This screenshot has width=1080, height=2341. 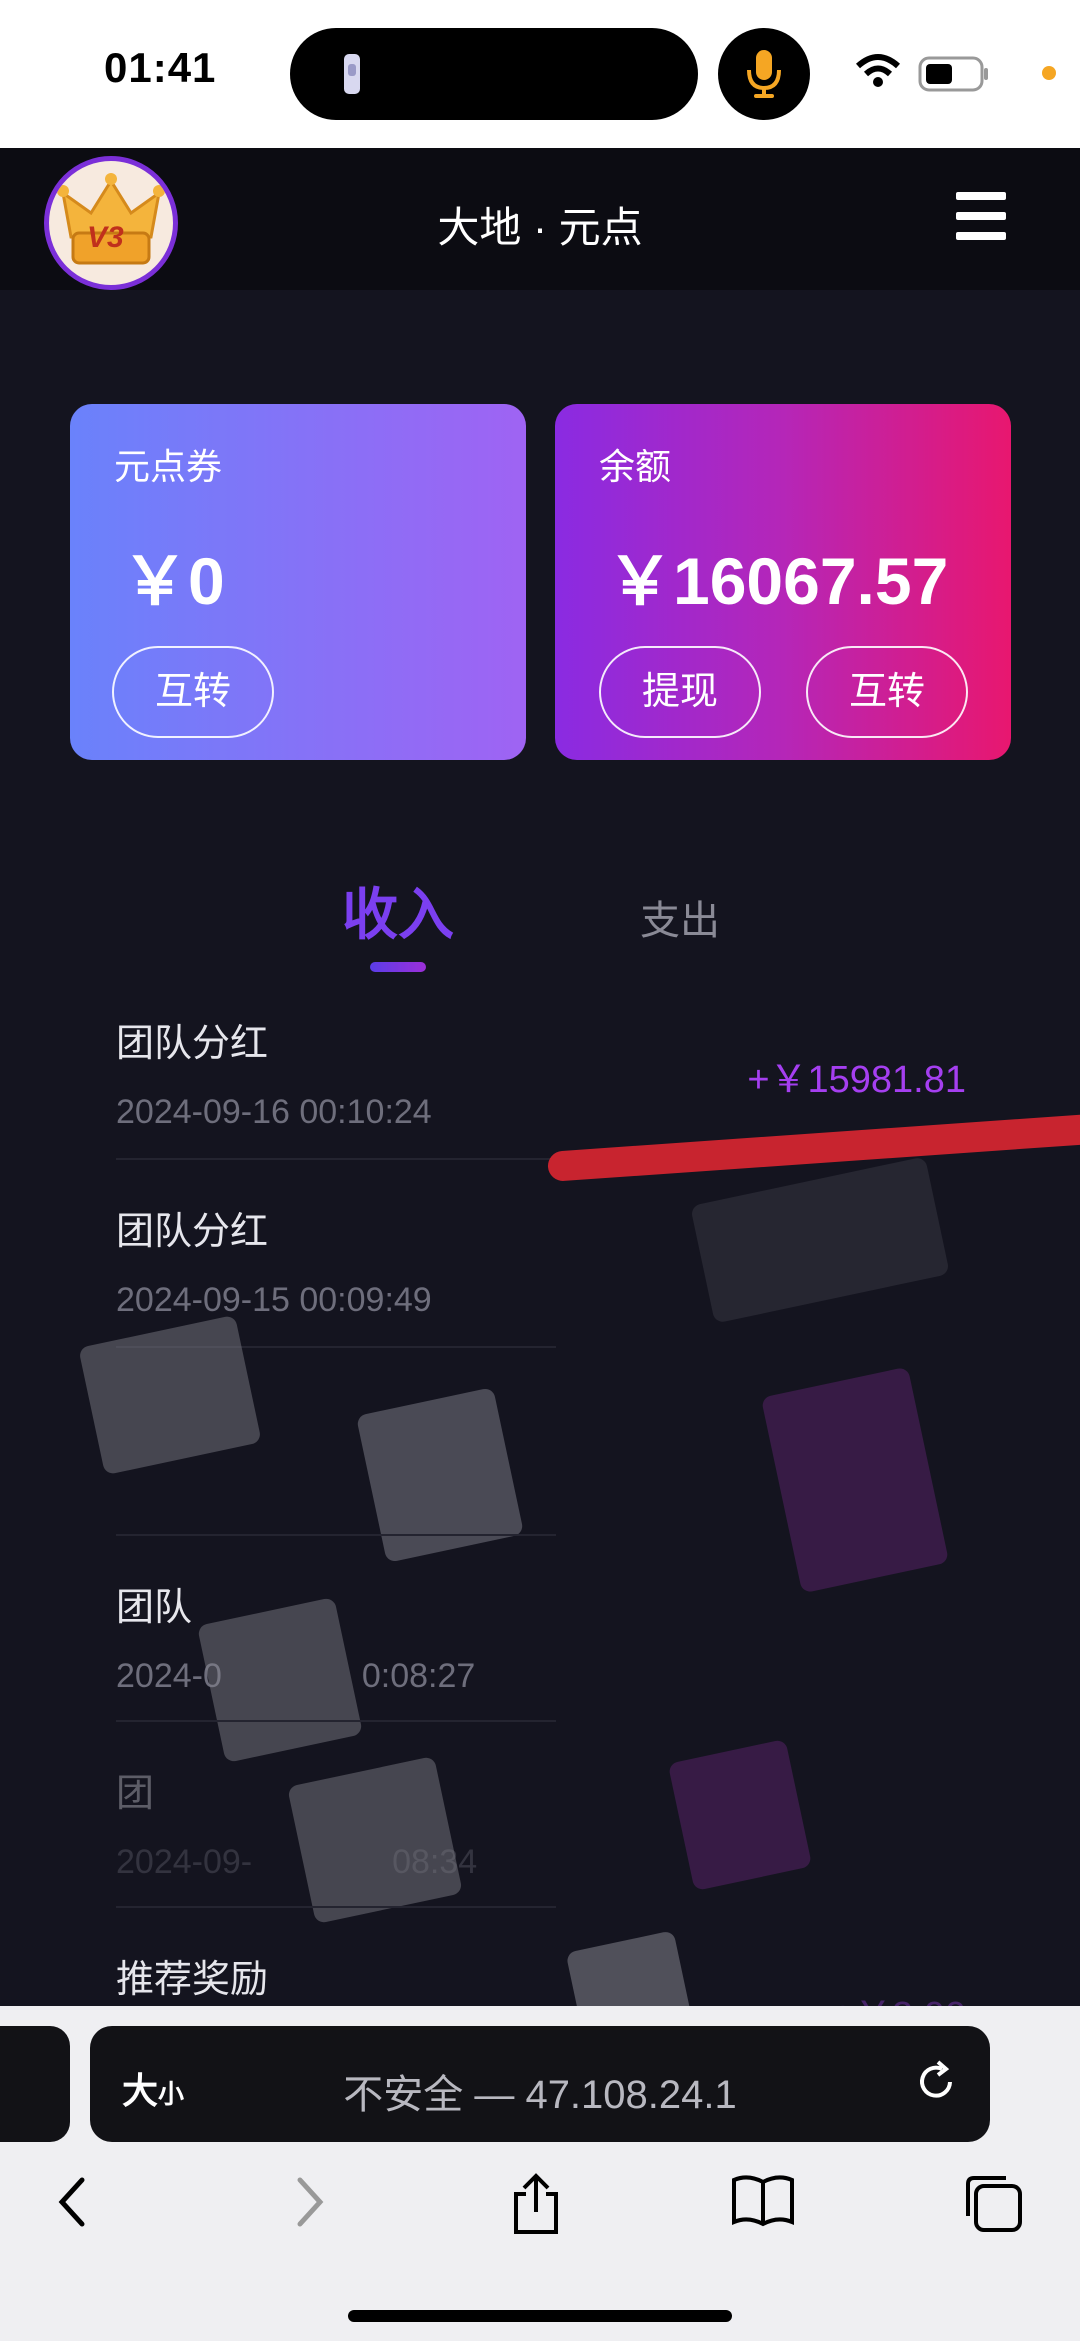 I want to click on microphone-icon, so click(x=764, y=74).